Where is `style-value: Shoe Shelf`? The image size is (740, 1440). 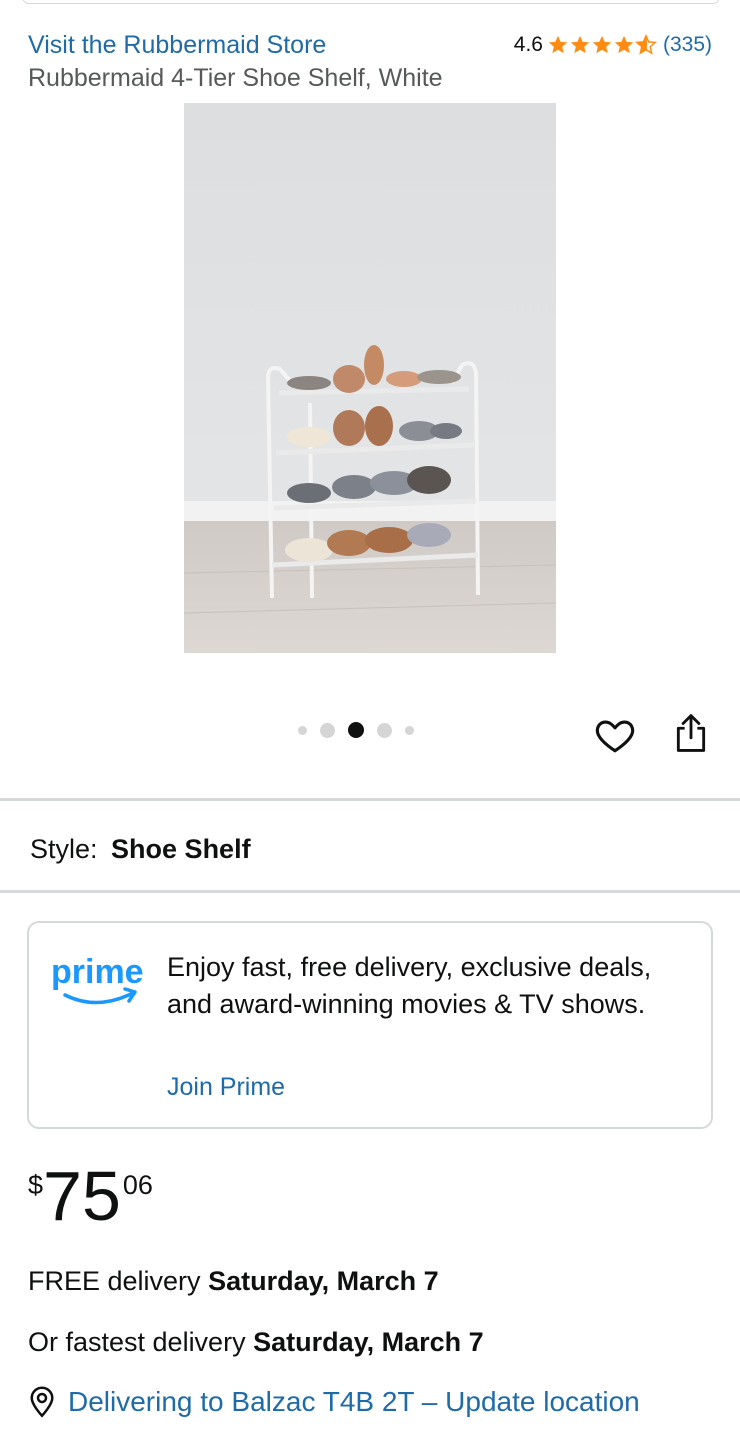 style-value: Shoe Shelf is located at coordinates (181, 849).